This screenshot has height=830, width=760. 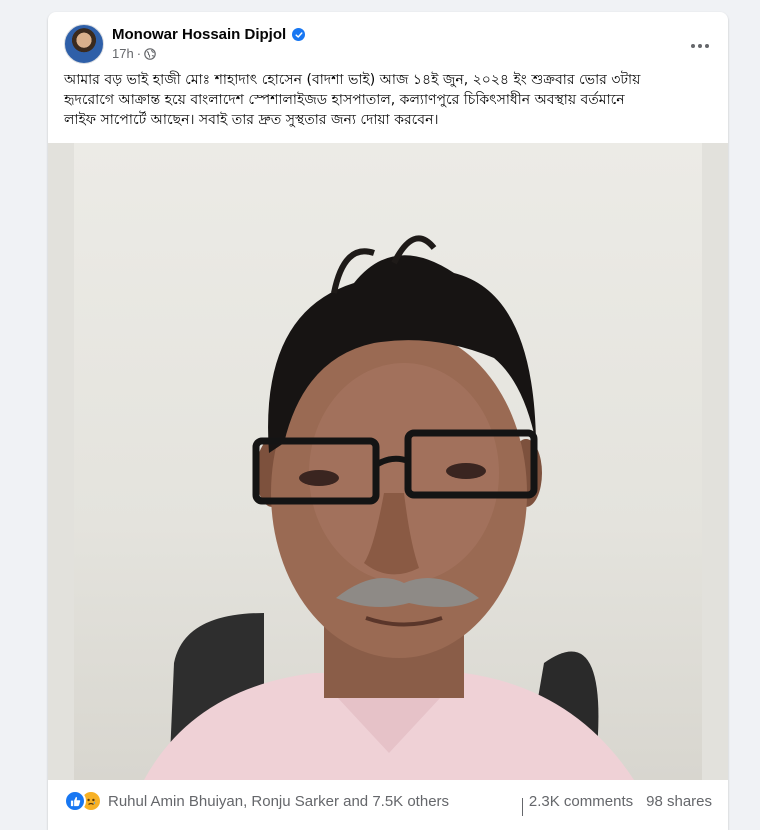 I want to click on globe-icon, so click(x=150, y=53).